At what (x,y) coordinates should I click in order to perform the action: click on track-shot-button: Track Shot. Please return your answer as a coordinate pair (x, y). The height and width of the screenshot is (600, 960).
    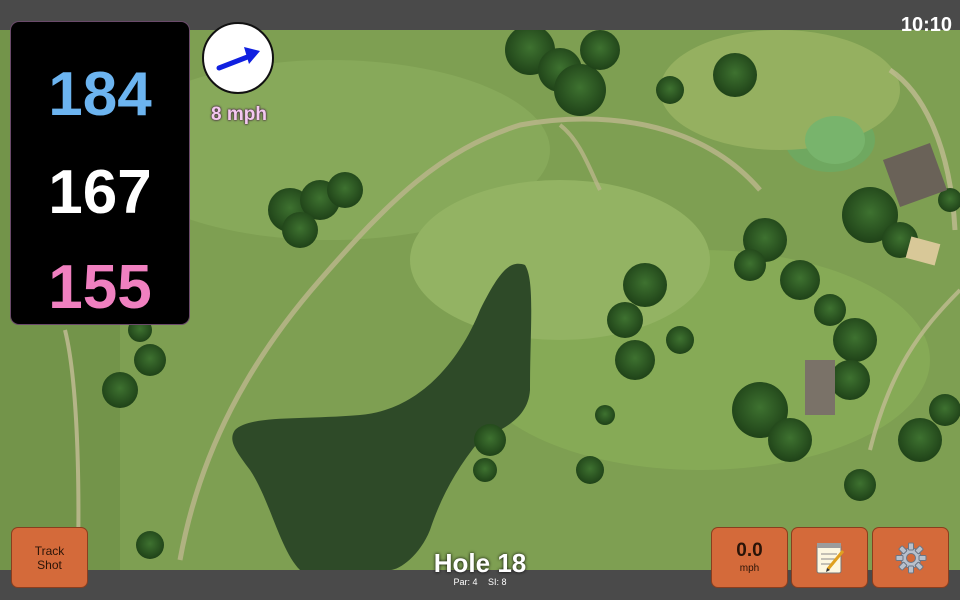
    Looking at the image, I should click on (49, 557).